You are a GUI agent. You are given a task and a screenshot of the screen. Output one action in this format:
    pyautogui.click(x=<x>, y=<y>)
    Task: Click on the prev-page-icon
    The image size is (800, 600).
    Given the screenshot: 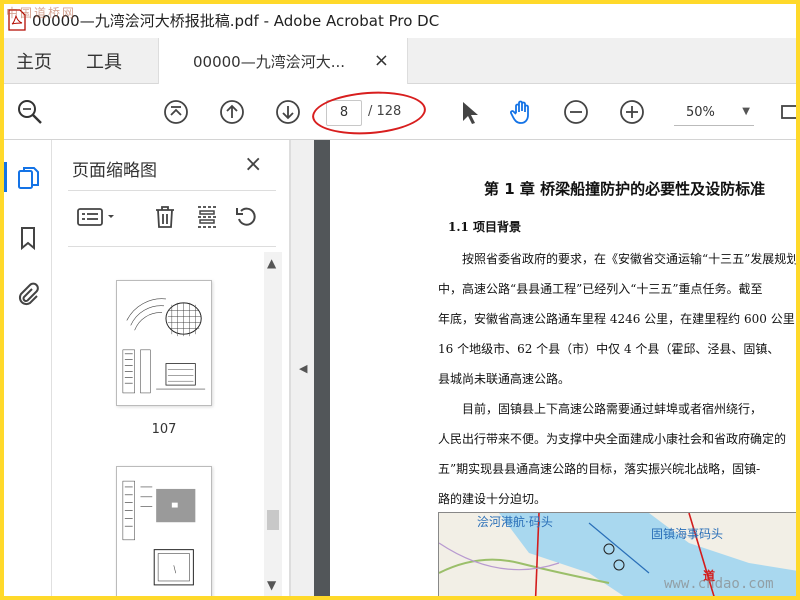 What is the action you would take?
    pyautogui.click(x=232, y=112)
    